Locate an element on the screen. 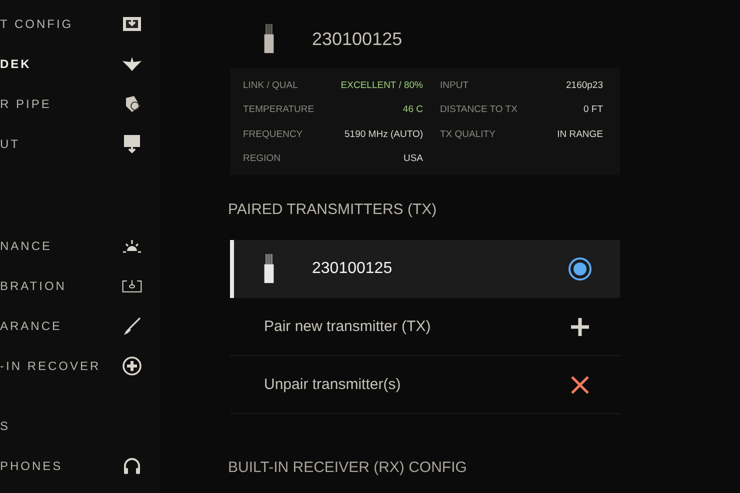  transmitter-serial: 230100125 is located at coordinates (353, 269).